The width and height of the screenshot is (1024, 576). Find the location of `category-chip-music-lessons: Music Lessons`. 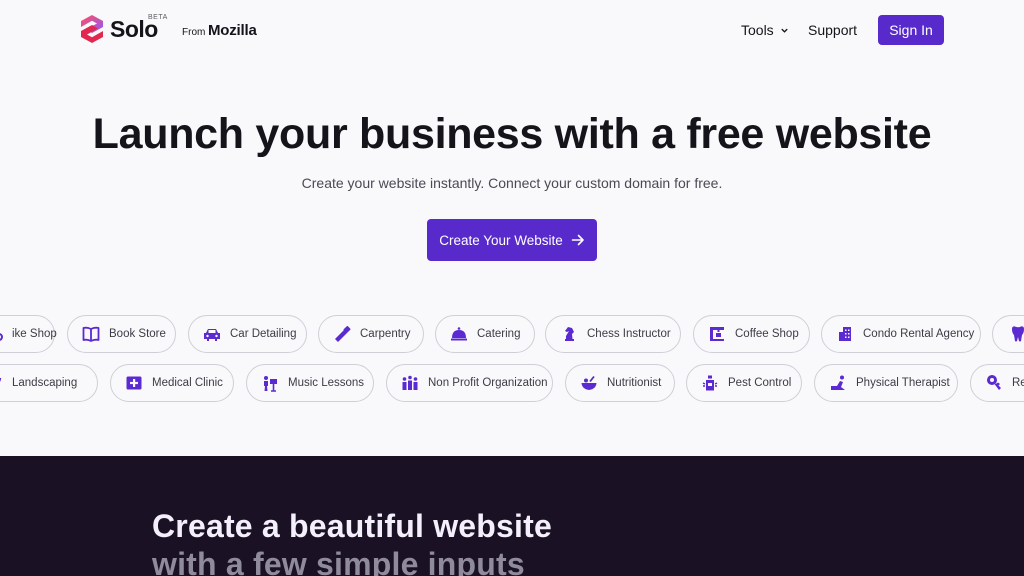

category-chip-music-lessons: Music Lessons is located at coordinates (310, 383).